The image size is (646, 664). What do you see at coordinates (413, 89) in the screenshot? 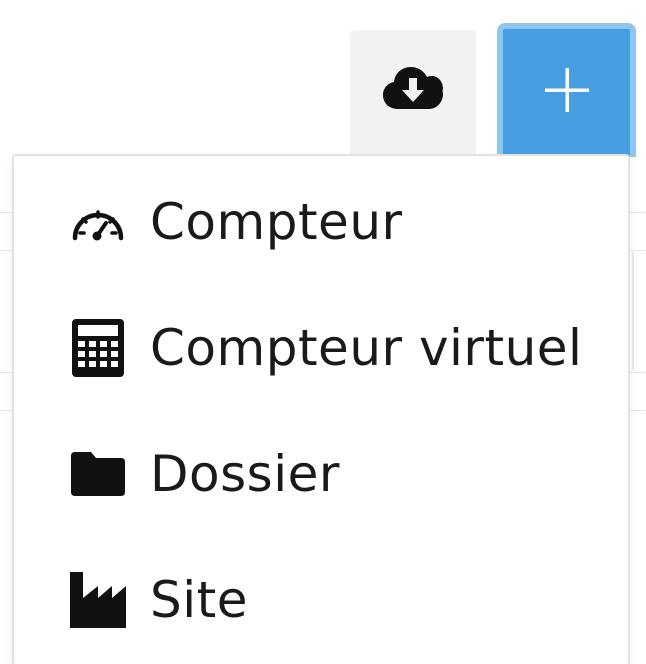
I see `cloud-download-icon` at bounding box center [413, 89].